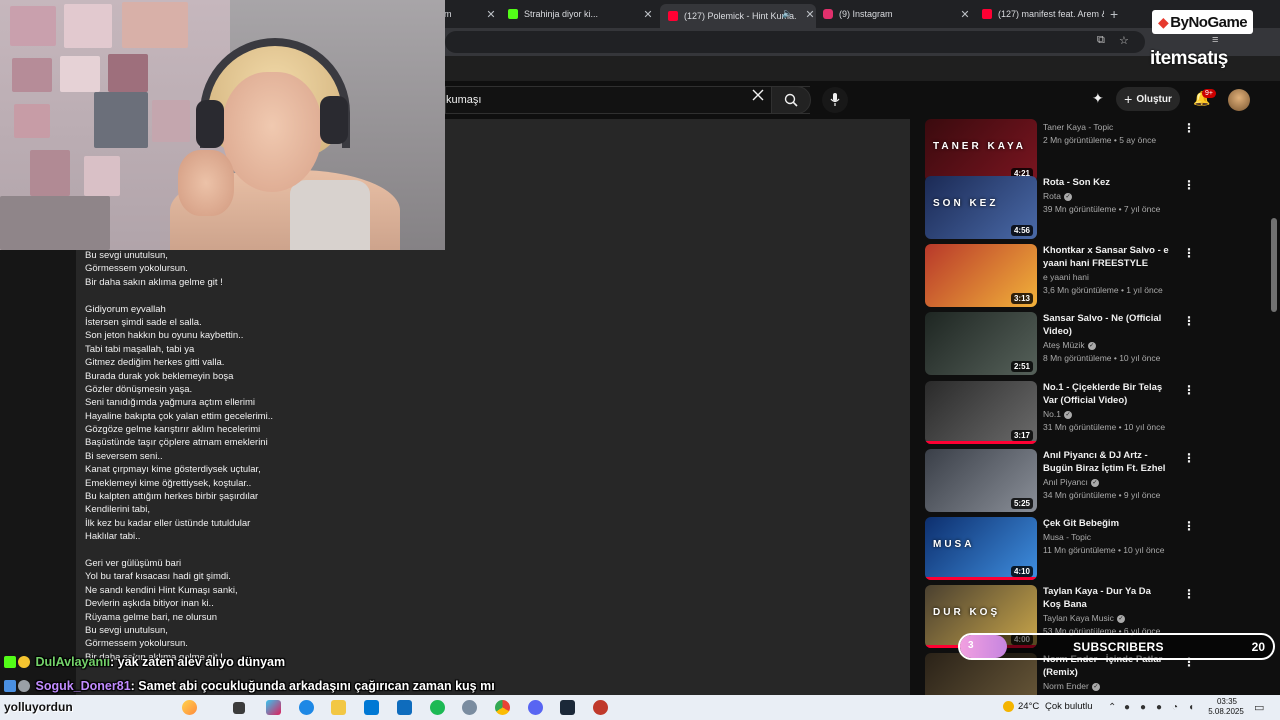  I want to click on chevron-up-icon: ⌃, so click(1112, 707).